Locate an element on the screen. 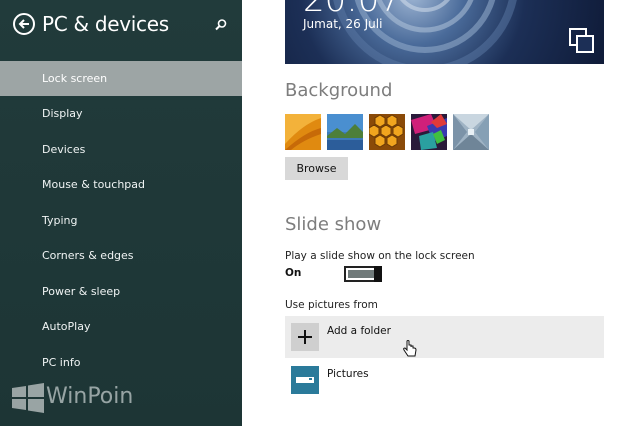 Image resolution: width=640 pixels, height=426 pixels. slide-show-title: Slide show is located at coordinates (333, 224).